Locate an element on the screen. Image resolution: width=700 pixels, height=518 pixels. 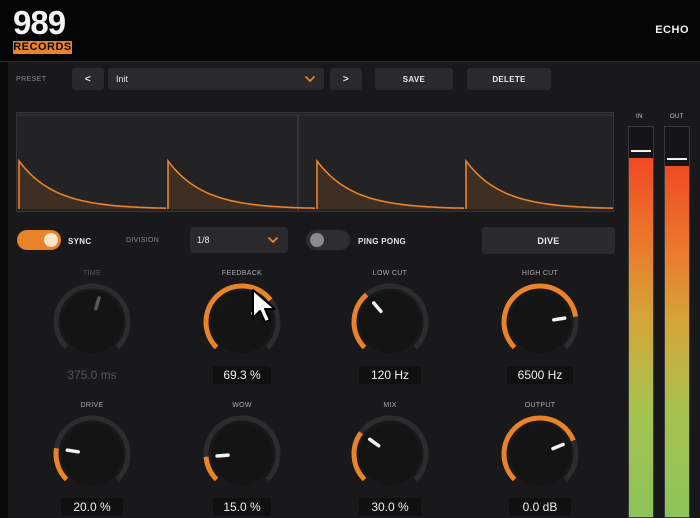
output-knob is located at coordinates (540, 452).